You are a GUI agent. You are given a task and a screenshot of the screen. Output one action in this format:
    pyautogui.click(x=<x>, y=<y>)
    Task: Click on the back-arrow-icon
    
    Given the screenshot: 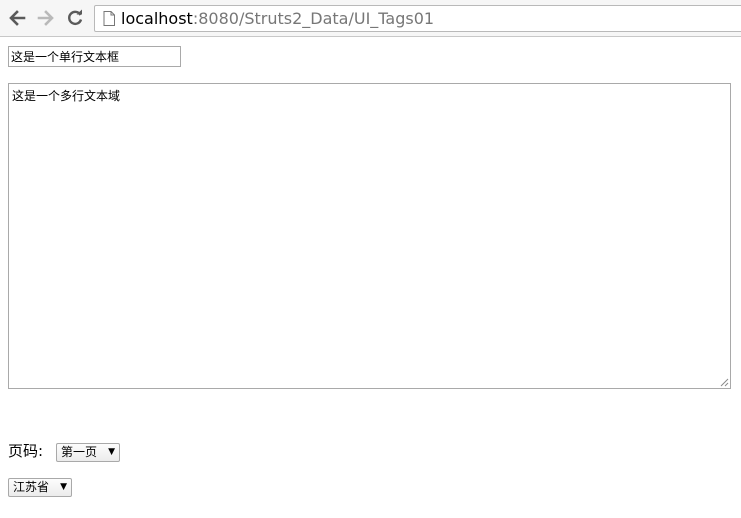 What is the action you would take?
    pyautogui.click(x=17, y=18)
    